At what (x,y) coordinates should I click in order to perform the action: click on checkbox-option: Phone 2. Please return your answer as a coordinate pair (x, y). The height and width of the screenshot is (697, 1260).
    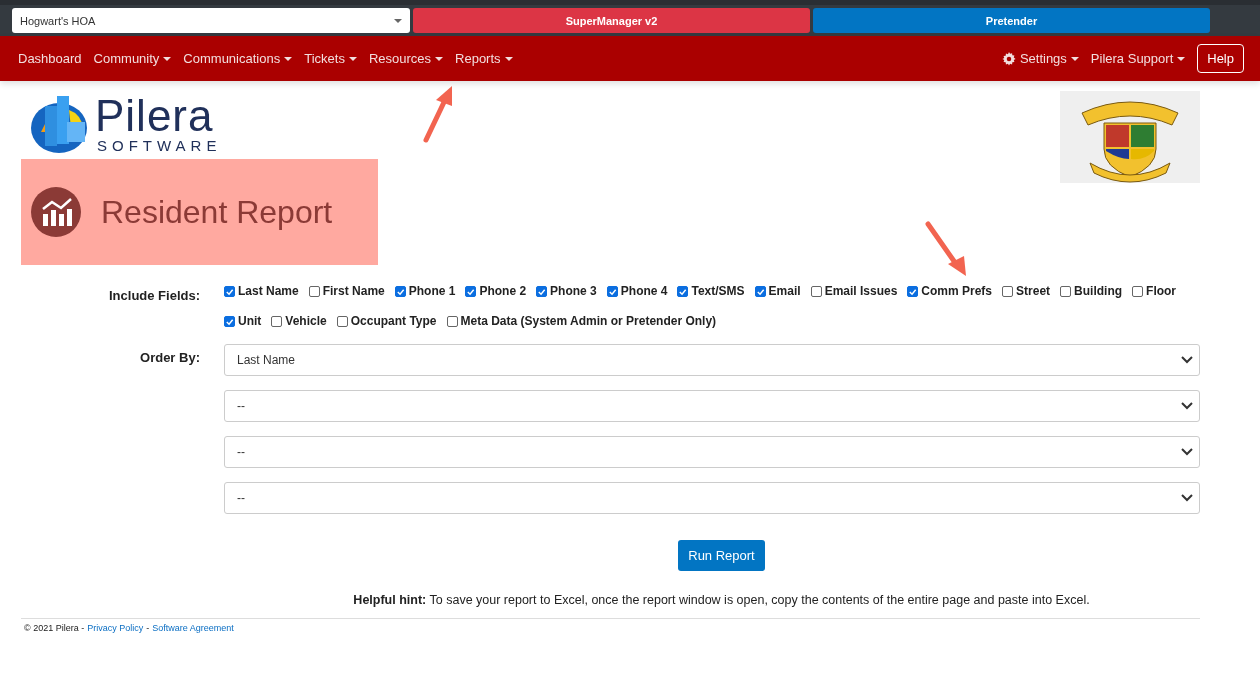
    Looking at the image, I should click on (496, 291).